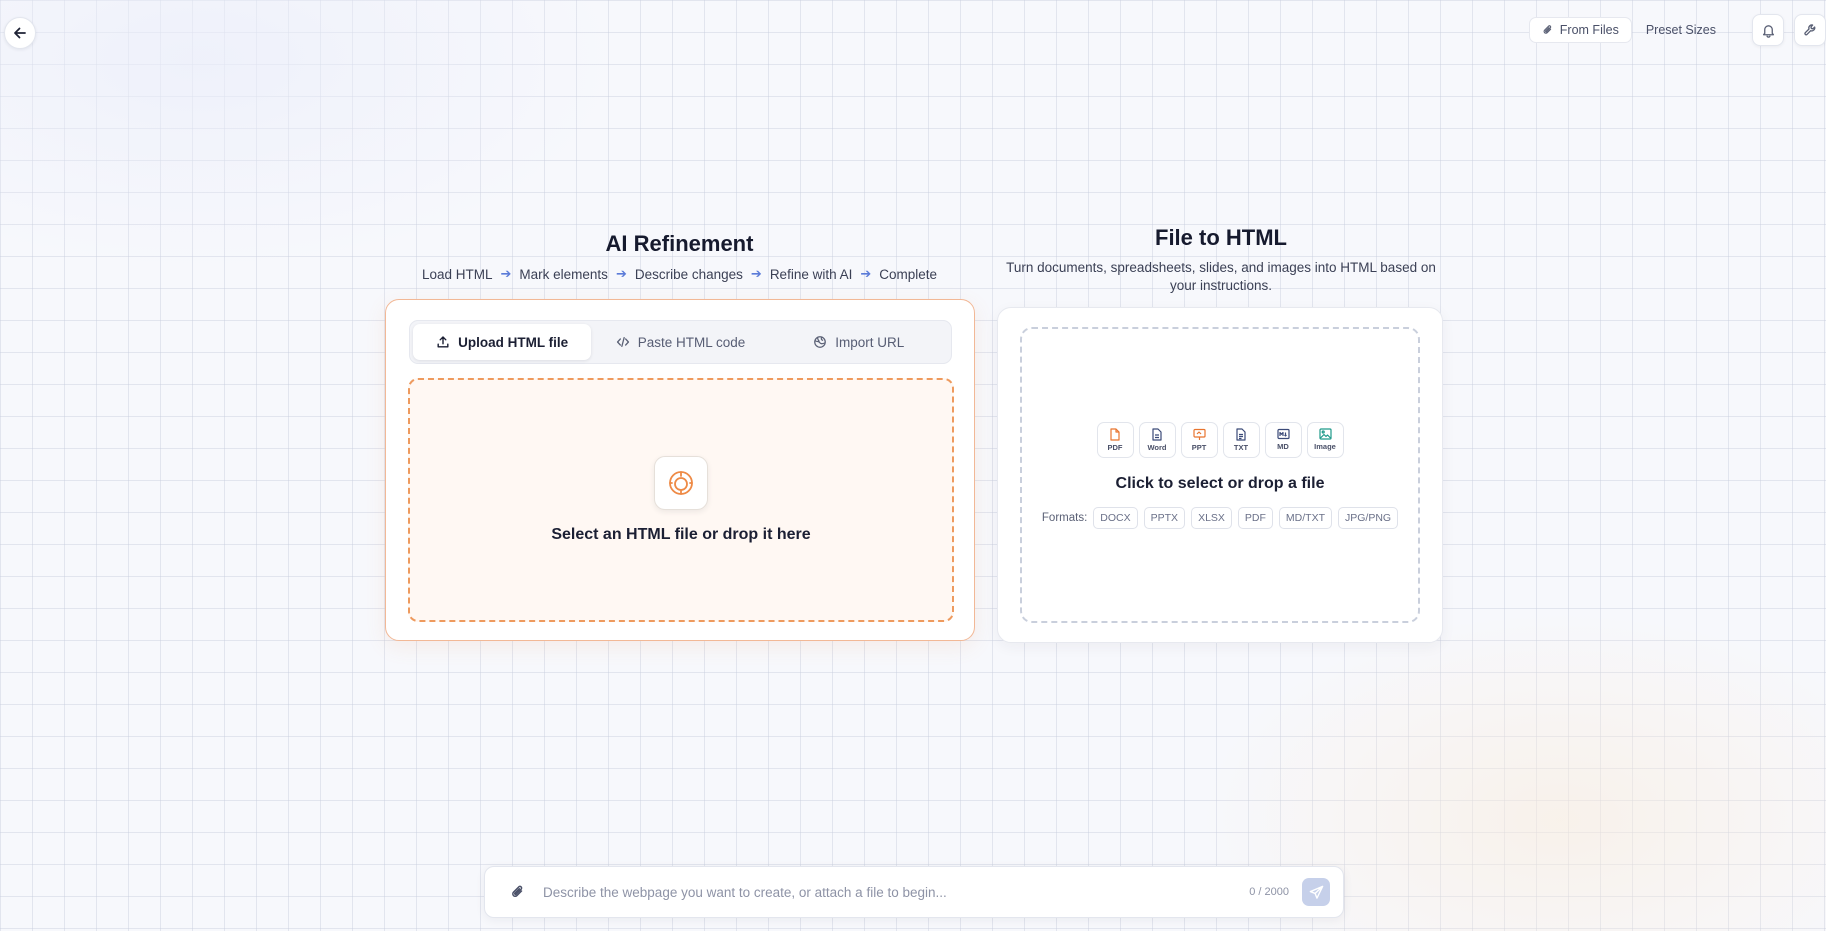 This screenshot has width=1826, height=931. I want to click on tools-button, so click(1810, 30).